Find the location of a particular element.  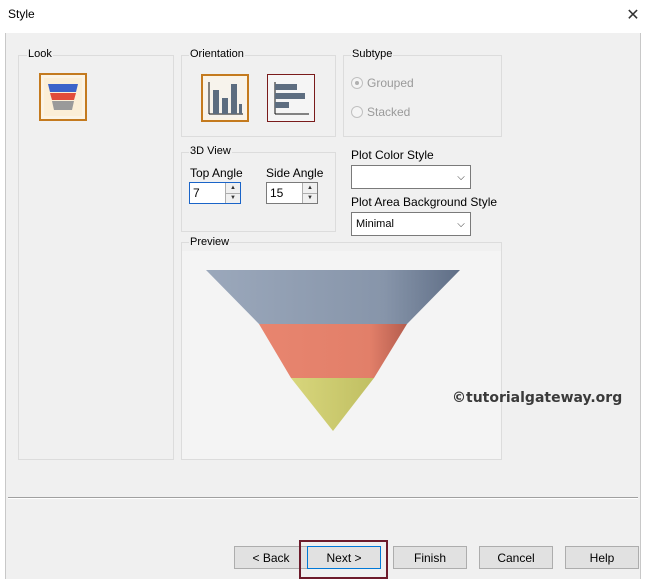

watermark-text: ©tutorialgateway.org is located at coordinates (537, 398).